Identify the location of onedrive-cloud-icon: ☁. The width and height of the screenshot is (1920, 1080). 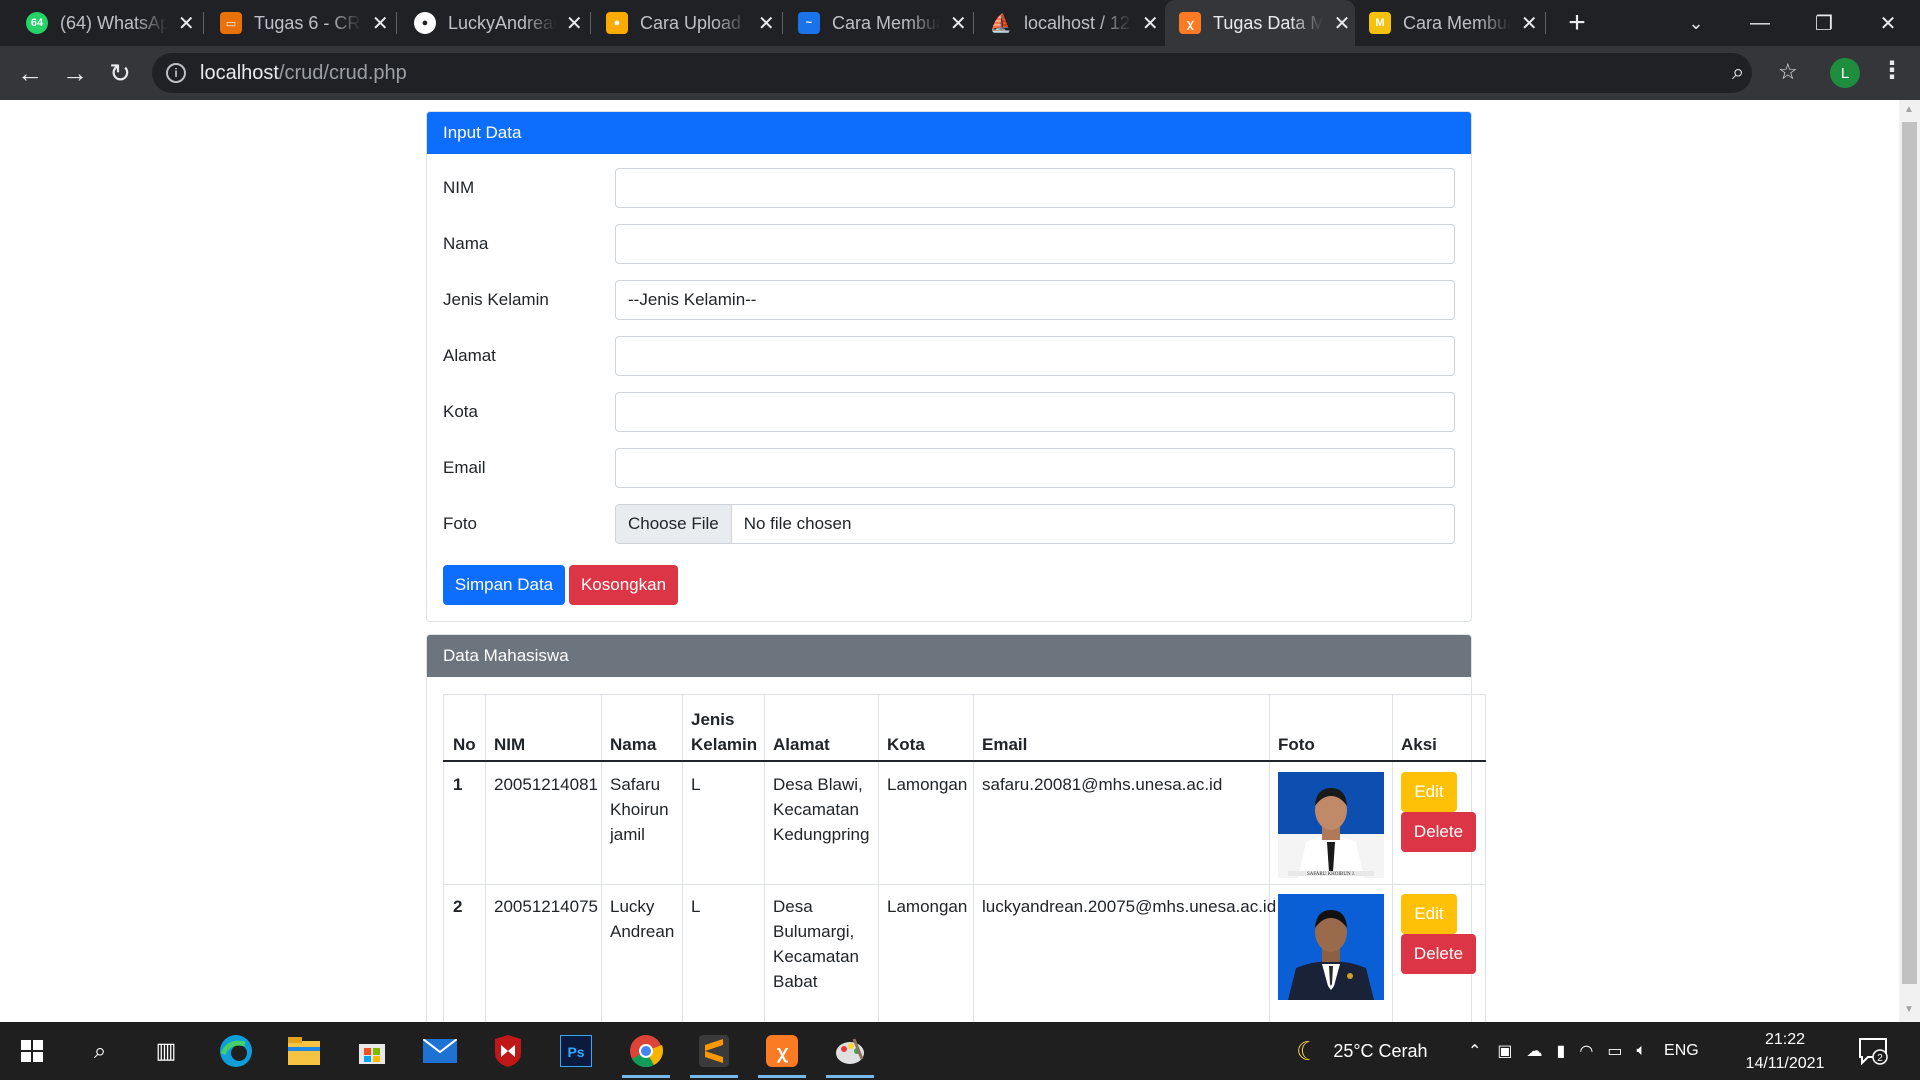
(1535, 1051).